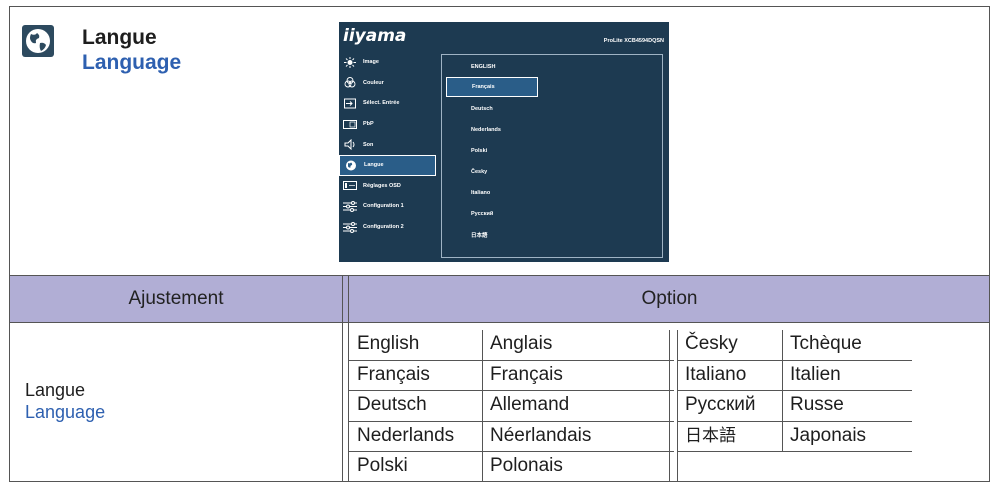  What do you see at coordinates (716, 374) in the screenshot?
I see `option-language-native: Italiano` at bounding box center [716, 374].